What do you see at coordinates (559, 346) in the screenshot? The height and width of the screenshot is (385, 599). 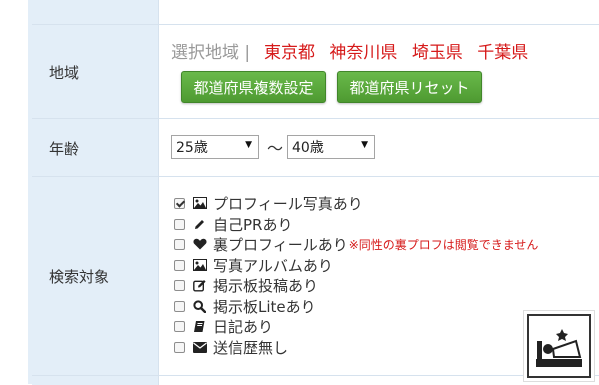 I see `sleeping-figure-badge-icon` at bounding box center [559, 346].